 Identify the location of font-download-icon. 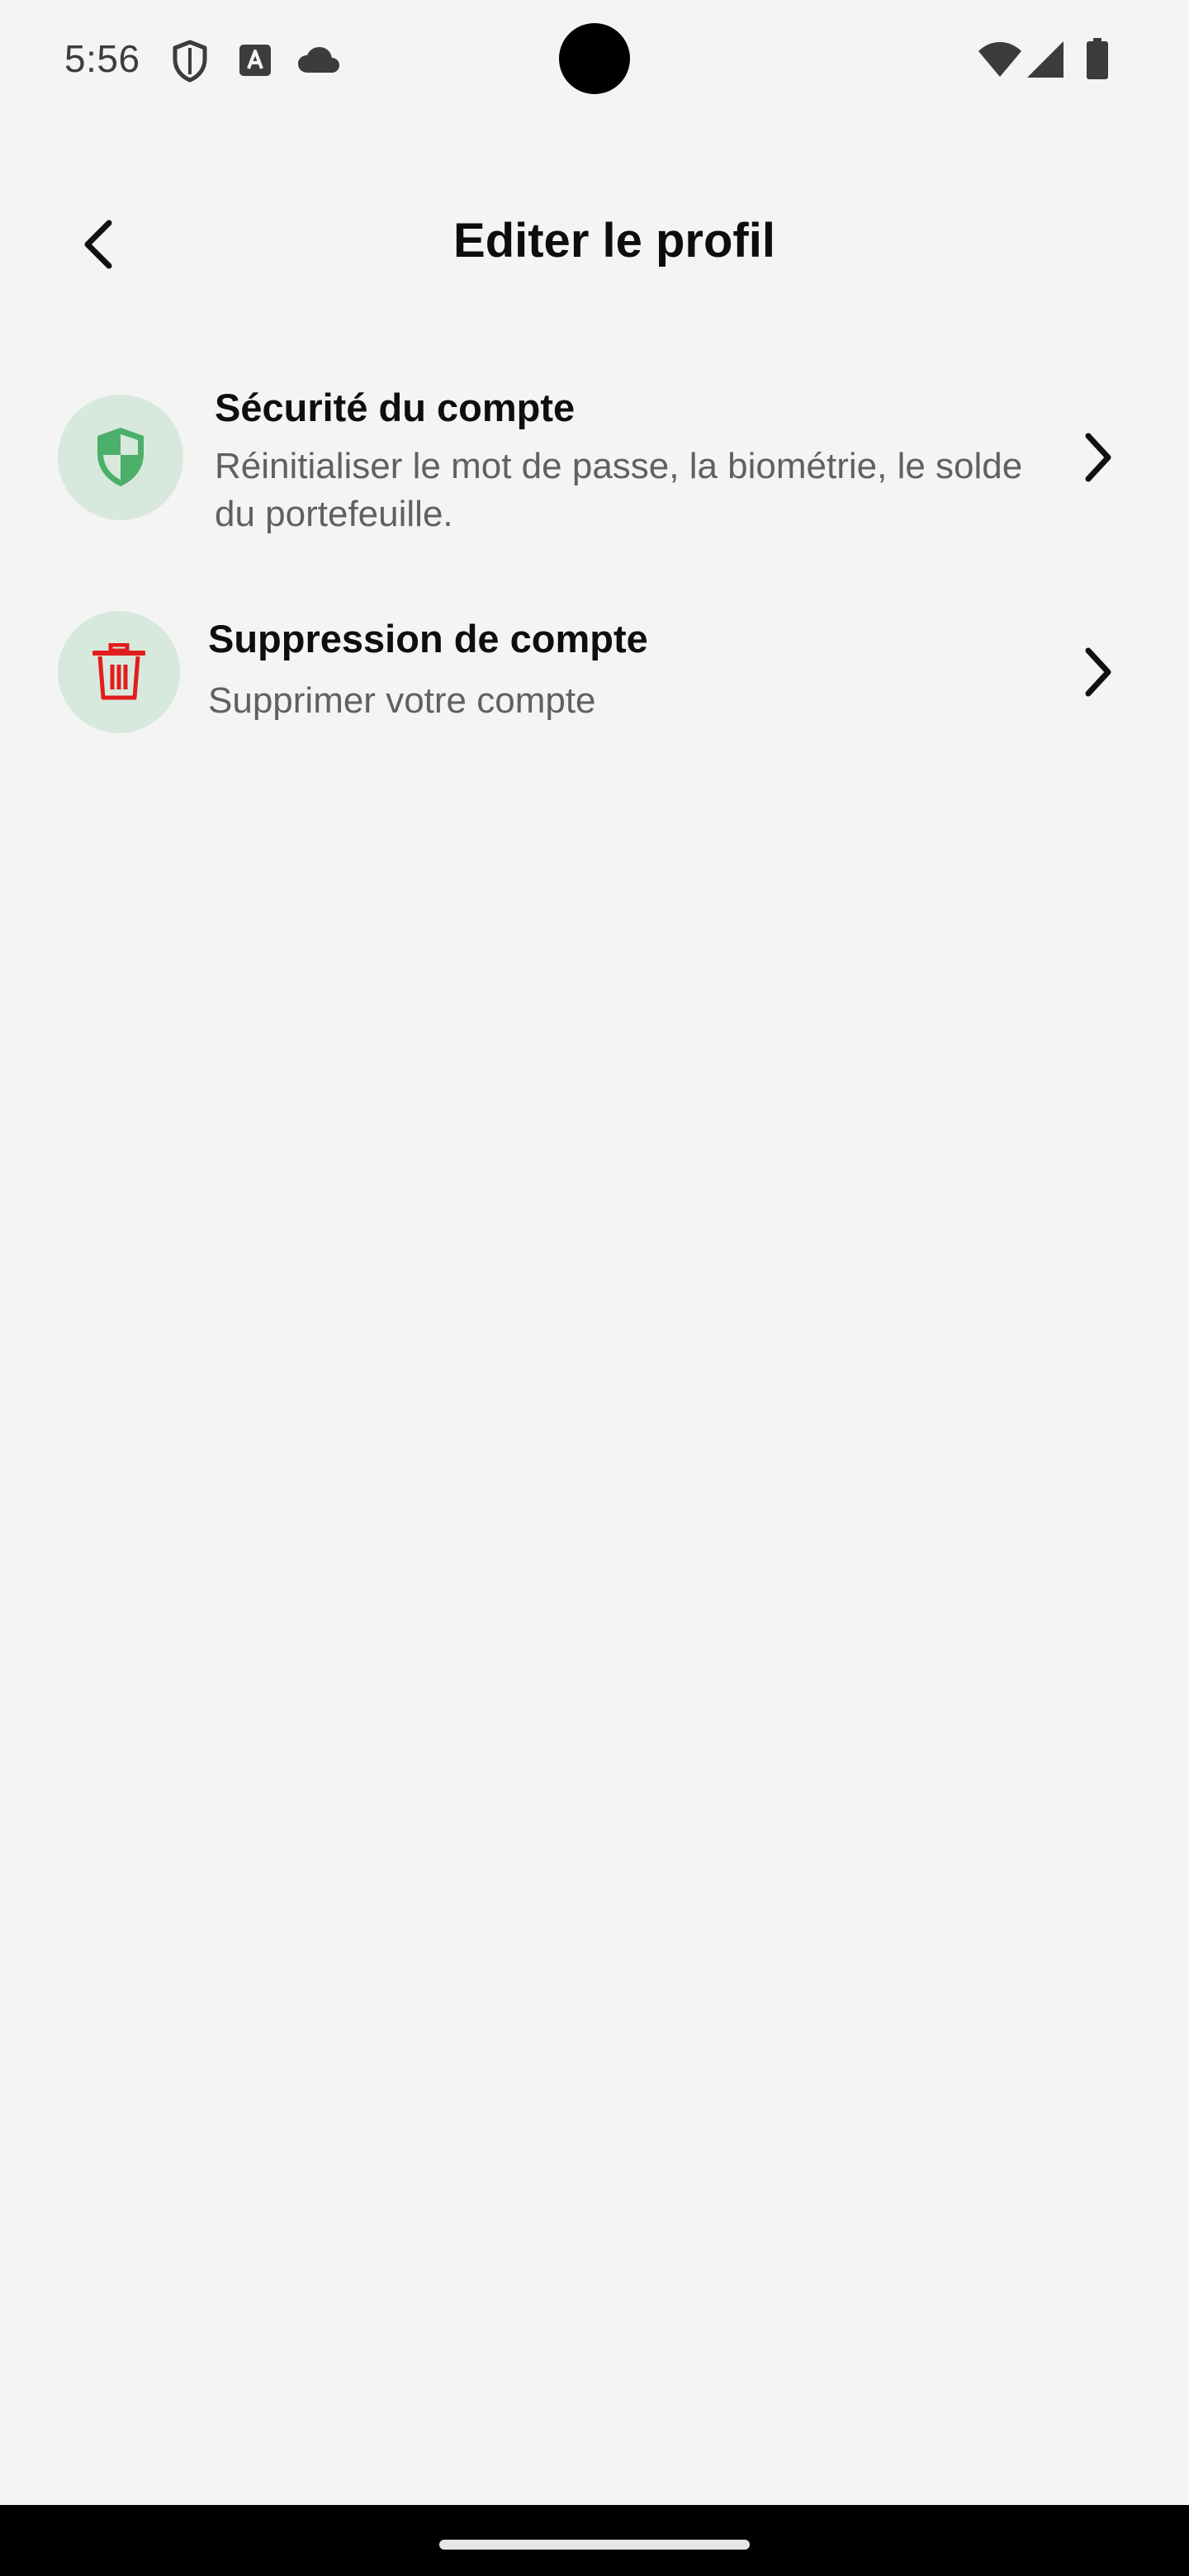
(255, 60).